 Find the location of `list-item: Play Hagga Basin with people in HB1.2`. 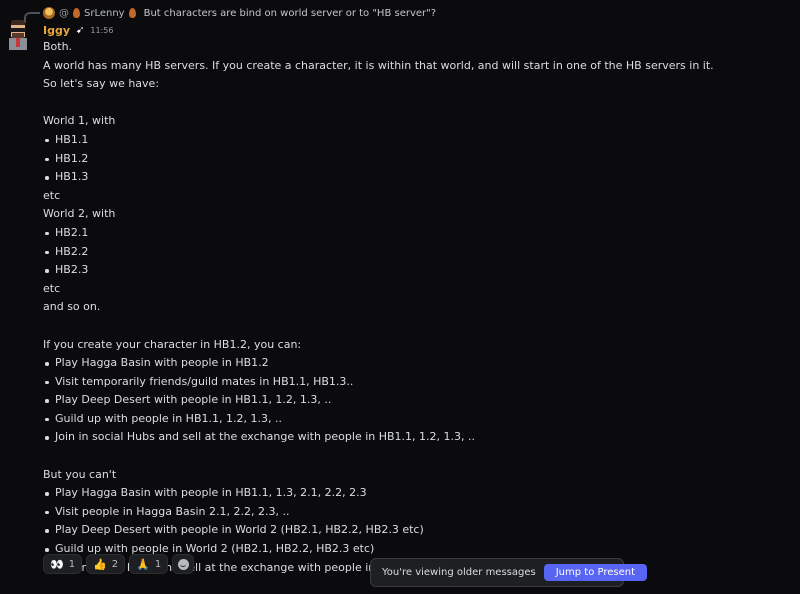

list-item: Play Hagga Basin with people in HB1.2 is located at coordinates (413, 363).